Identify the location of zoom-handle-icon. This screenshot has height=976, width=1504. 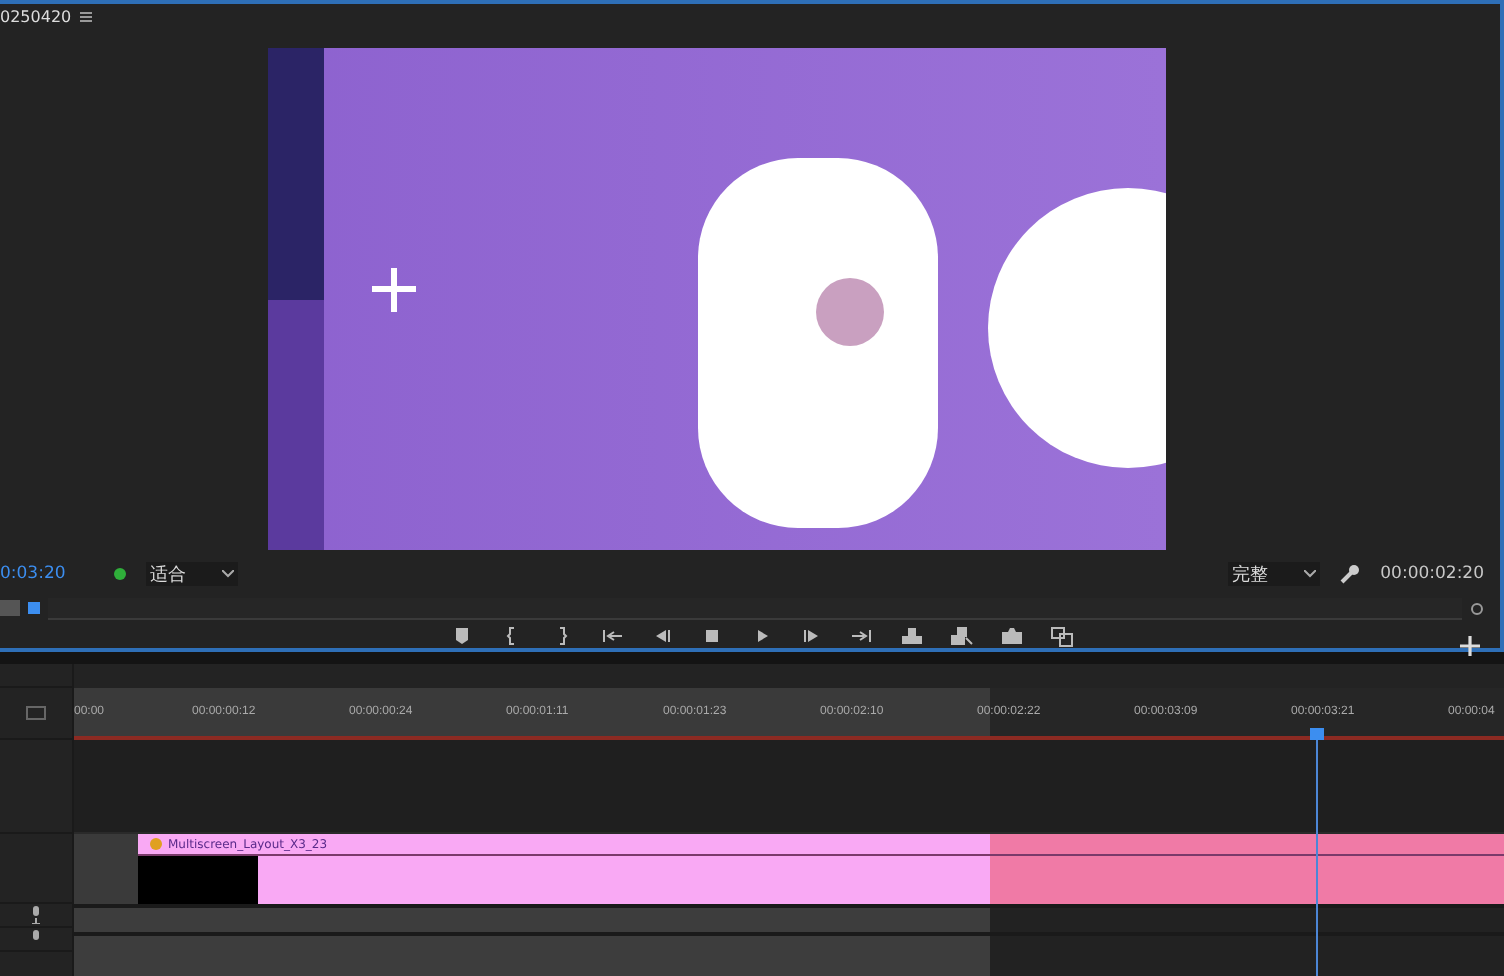
(1477, 608).